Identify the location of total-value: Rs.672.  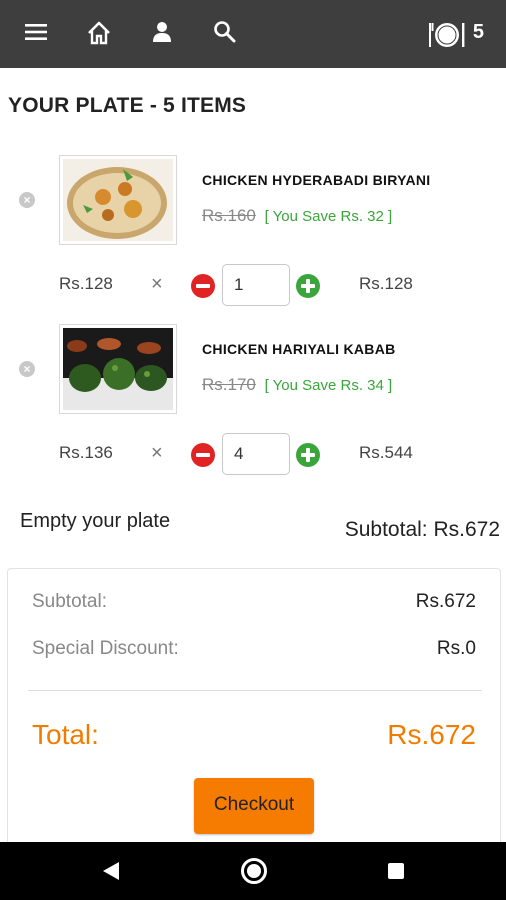
(431, 734).